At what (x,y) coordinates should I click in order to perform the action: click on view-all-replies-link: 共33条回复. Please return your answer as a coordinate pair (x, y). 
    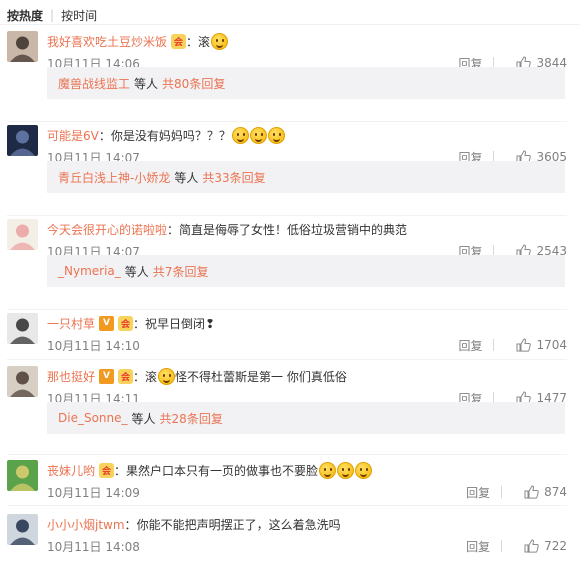
    Looking at the image, I should click on (233, 177).